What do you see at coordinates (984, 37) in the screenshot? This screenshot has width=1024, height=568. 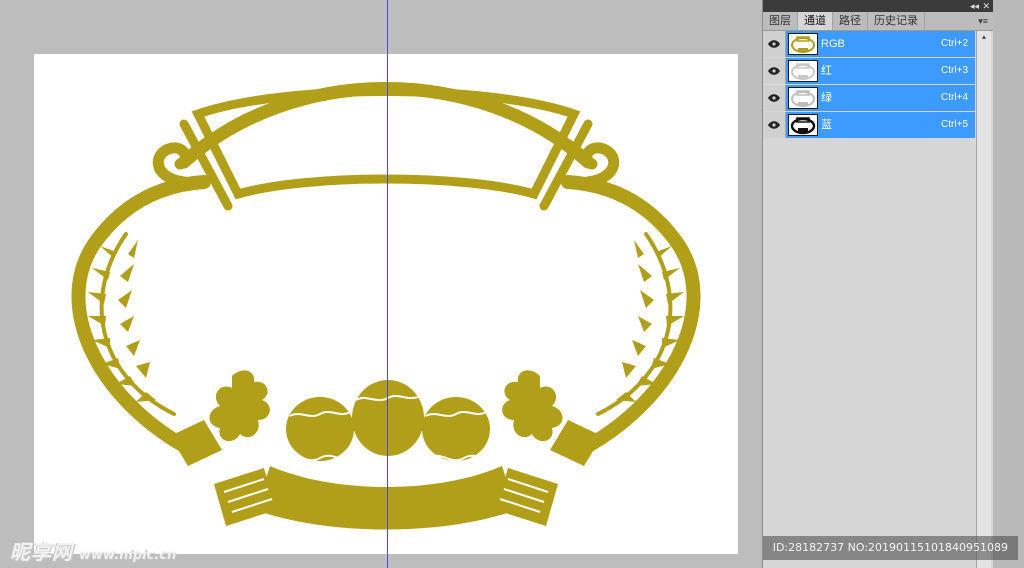 I see `scroll-up-icon: ▲` at bounding box center [984, 37].